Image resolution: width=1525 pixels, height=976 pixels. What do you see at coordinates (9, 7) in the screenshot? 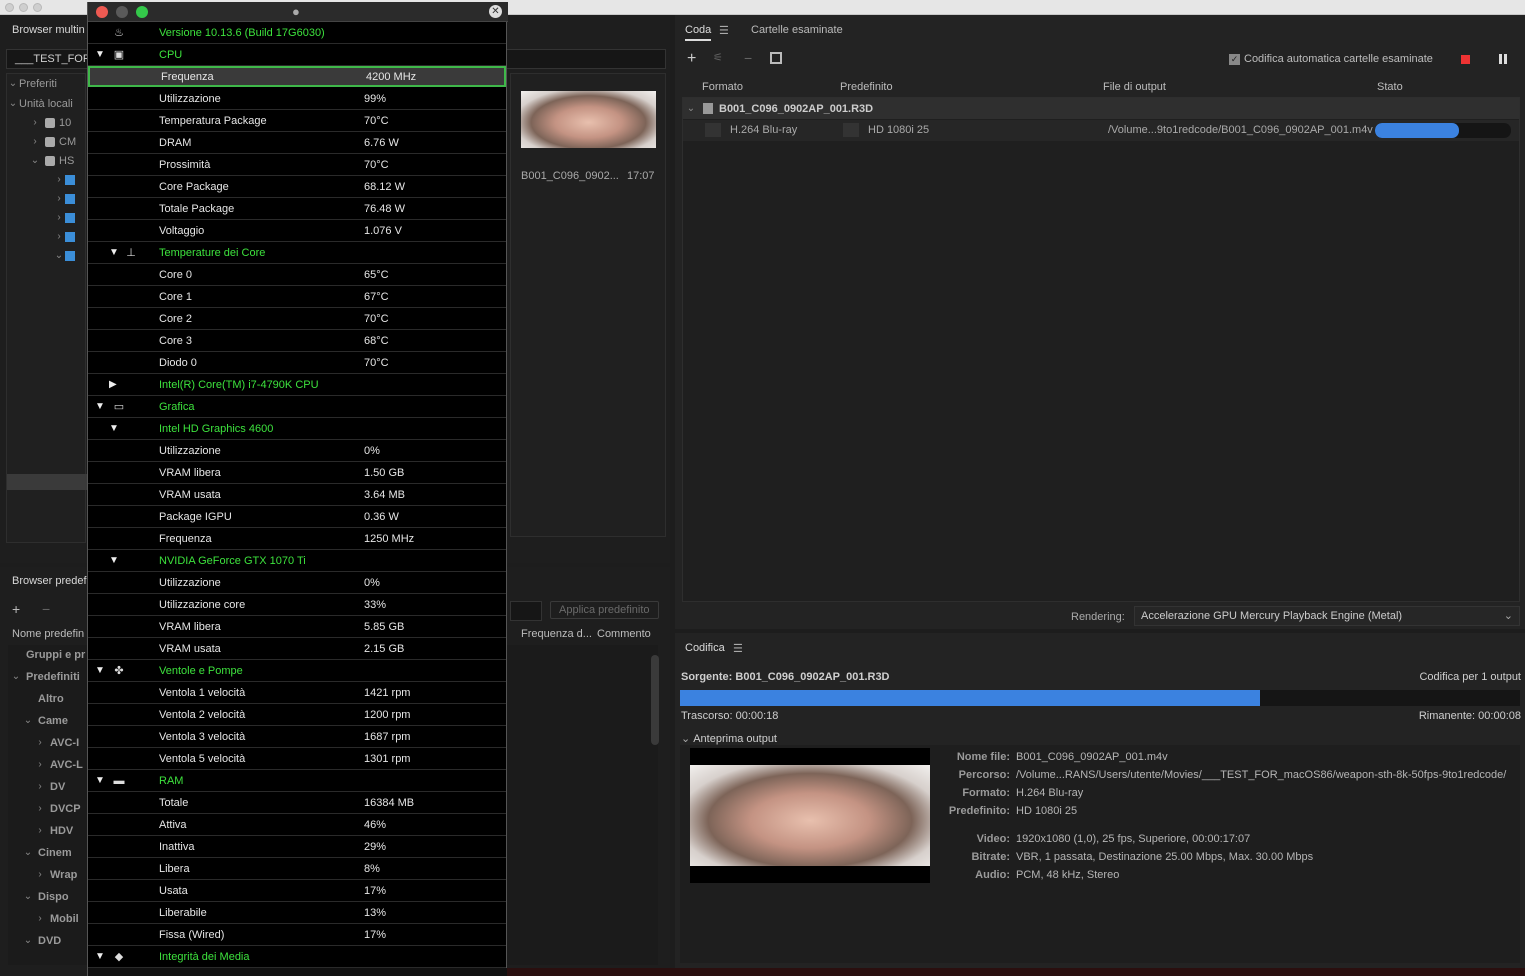
I see `close-dot-icon` at bounding box center [9, 7].